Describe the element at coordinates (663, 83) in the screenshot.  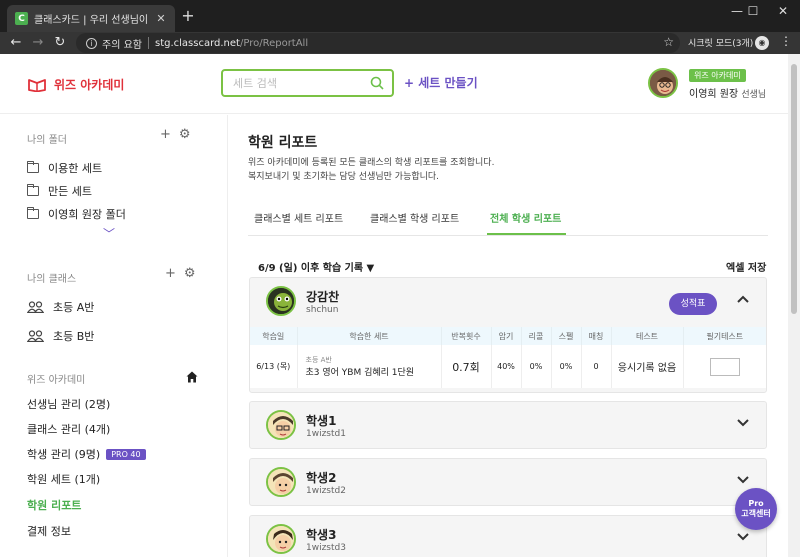
I see `user-avatar` at that location.